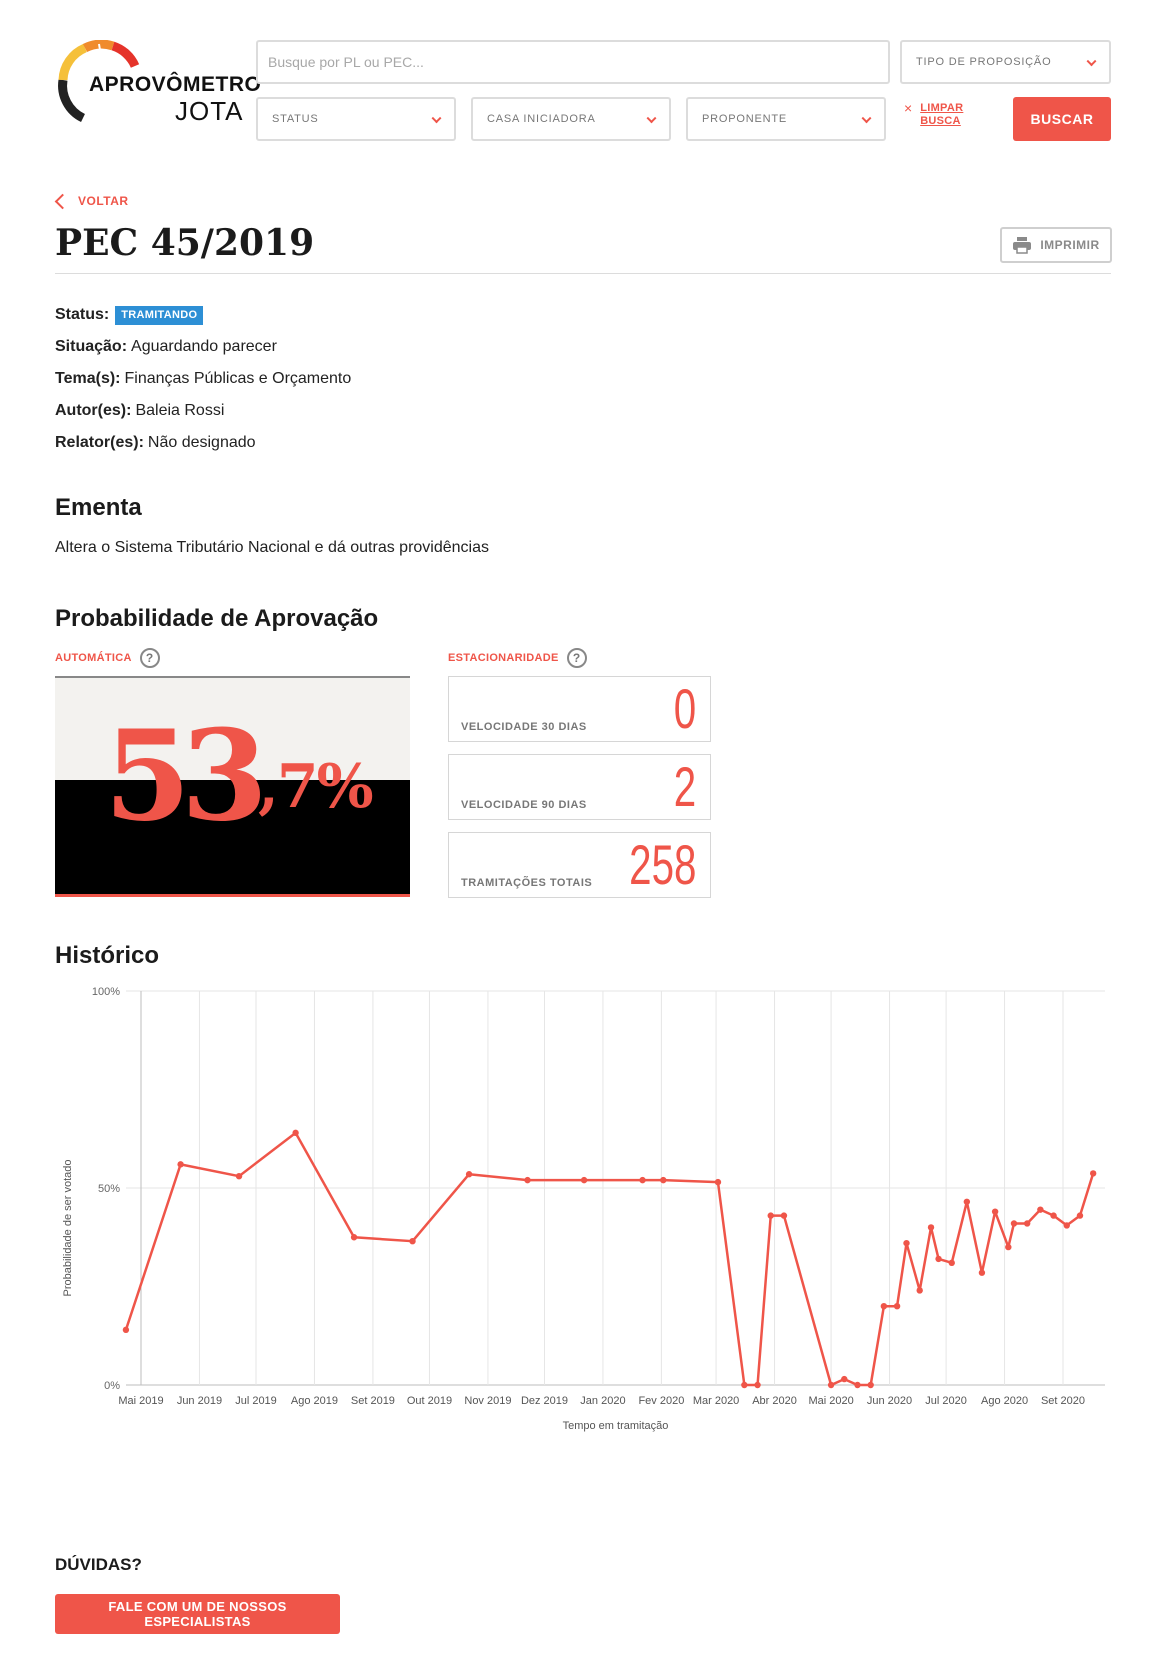  What do you see at coordinates (201, 442) in the screenshot?
I see `relator-value: Não designado` at bounding box center [201, 442].